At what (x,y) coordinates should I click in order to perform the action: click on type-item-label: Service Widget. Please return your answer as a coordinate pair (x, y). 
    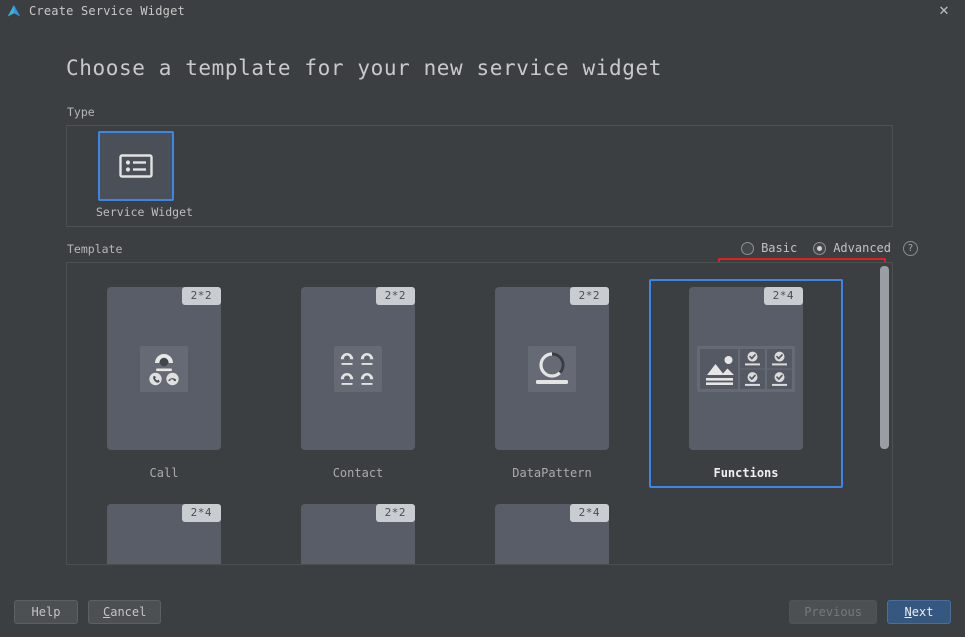
    Looking at the image, I should click on (144, 212).